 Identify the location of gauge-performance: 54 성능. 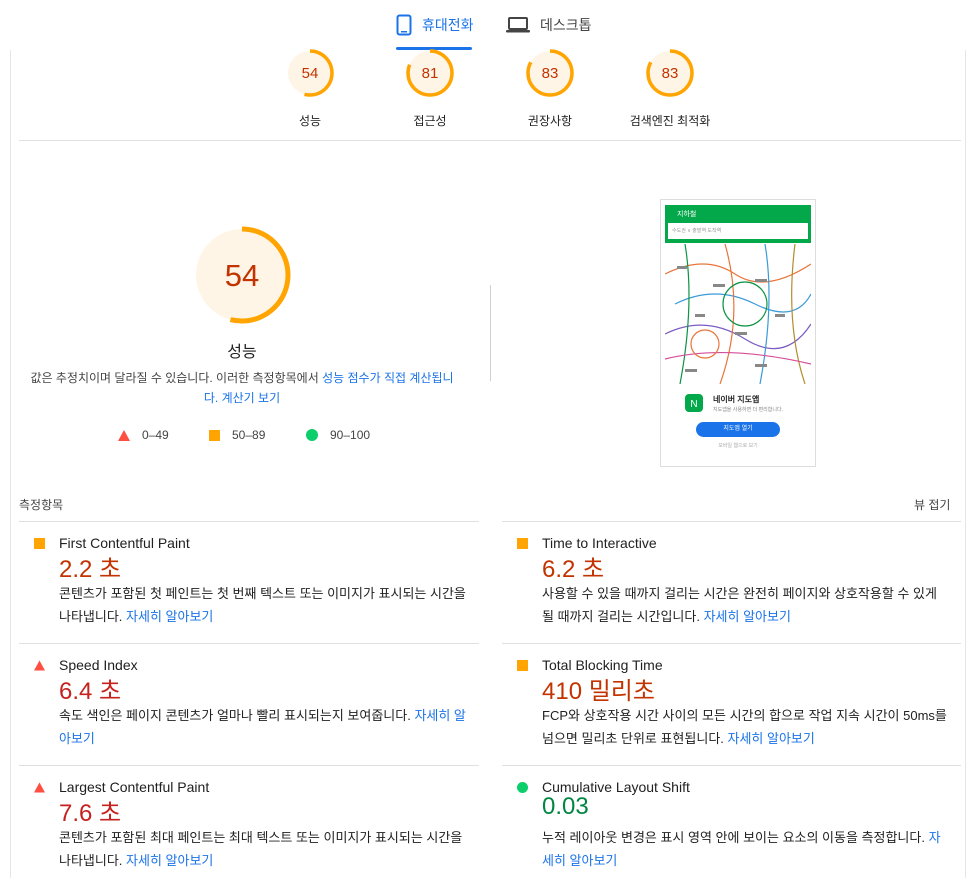
(310, 88).